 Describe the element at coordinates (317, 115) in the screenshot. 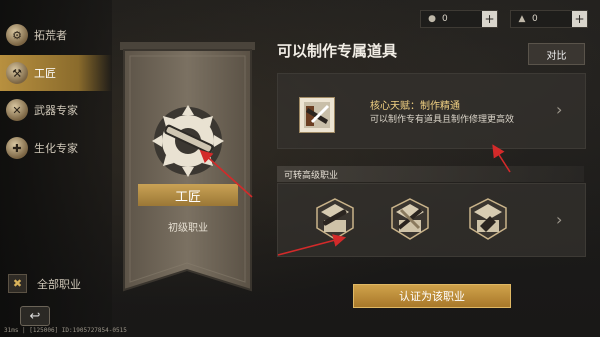

I see `talent-icon` at that location.